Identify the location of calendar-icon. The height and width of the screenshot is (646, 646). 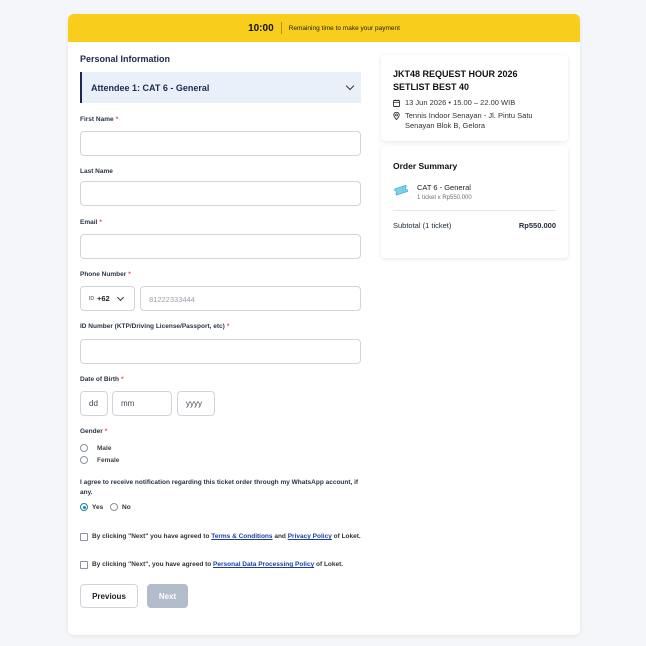
(396, 103).